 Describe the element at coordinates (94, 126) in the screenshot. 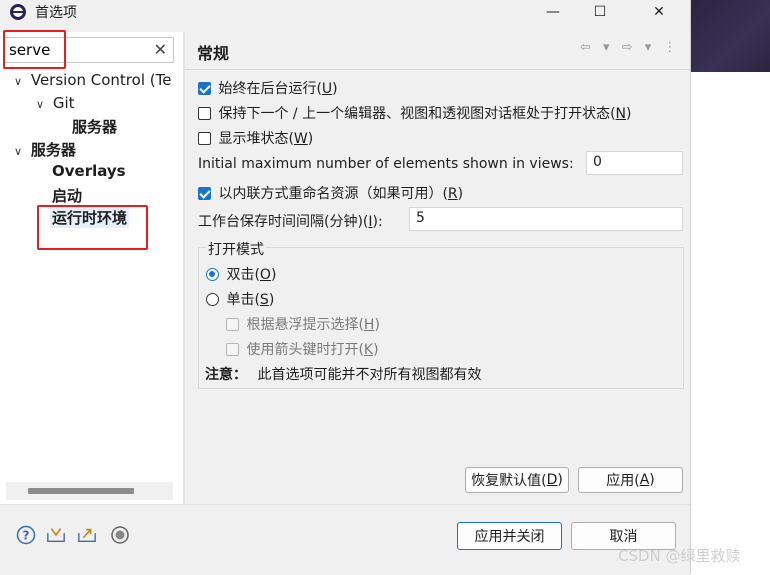

I see `tree-item-git-server: 服务器` at that location.